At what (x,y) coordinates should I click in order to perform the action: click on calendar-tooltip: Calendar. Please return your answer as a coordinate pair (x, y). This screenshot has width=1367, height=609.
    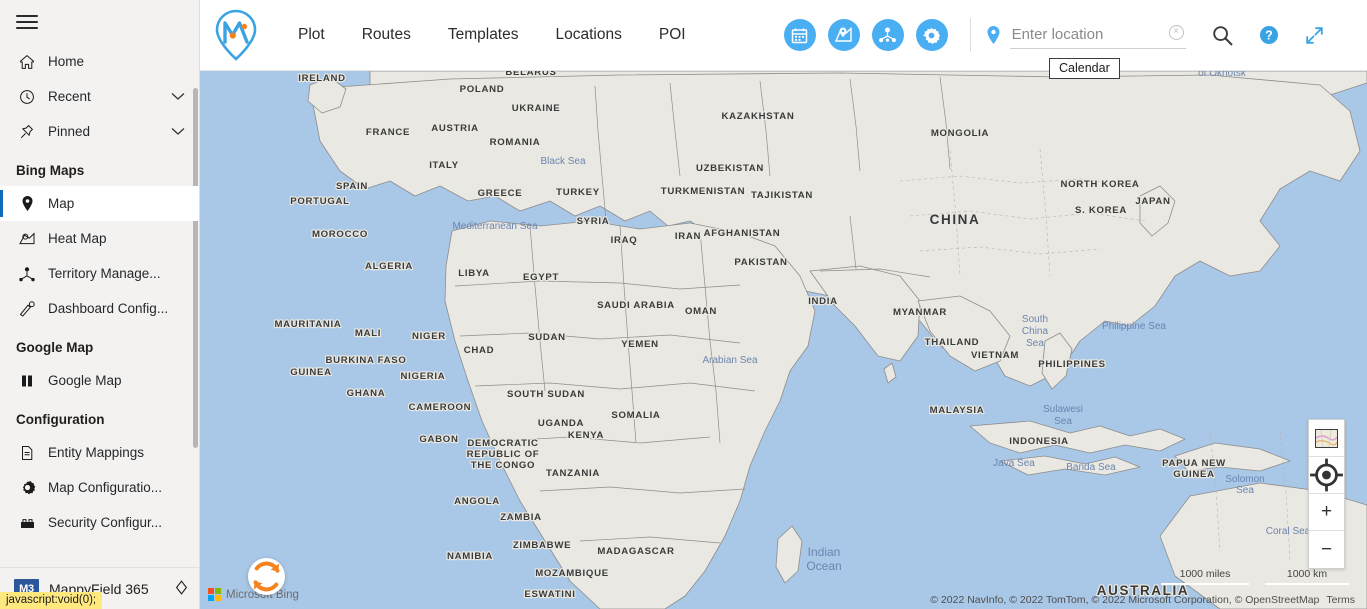
    Looking at the image, I should click on (1084, 68).